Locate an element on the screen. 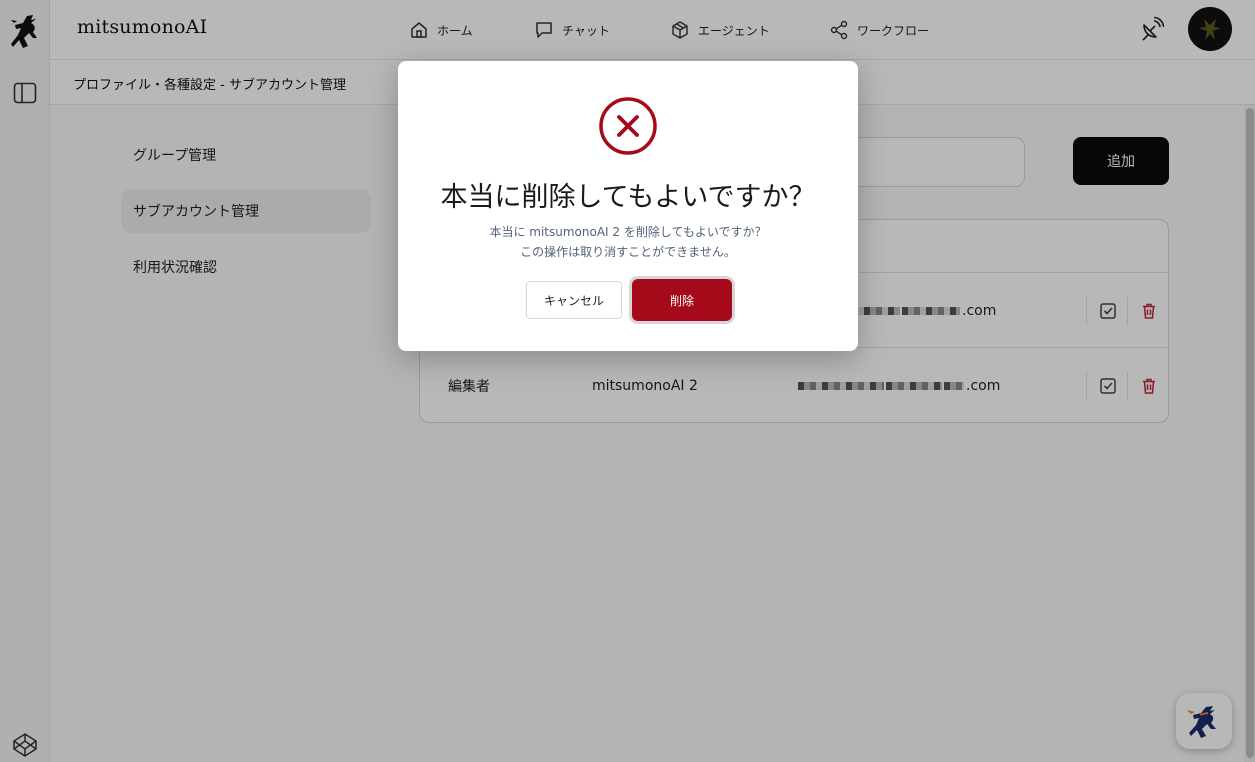  delete-button: 削除 is located at coordinates (682, 300).